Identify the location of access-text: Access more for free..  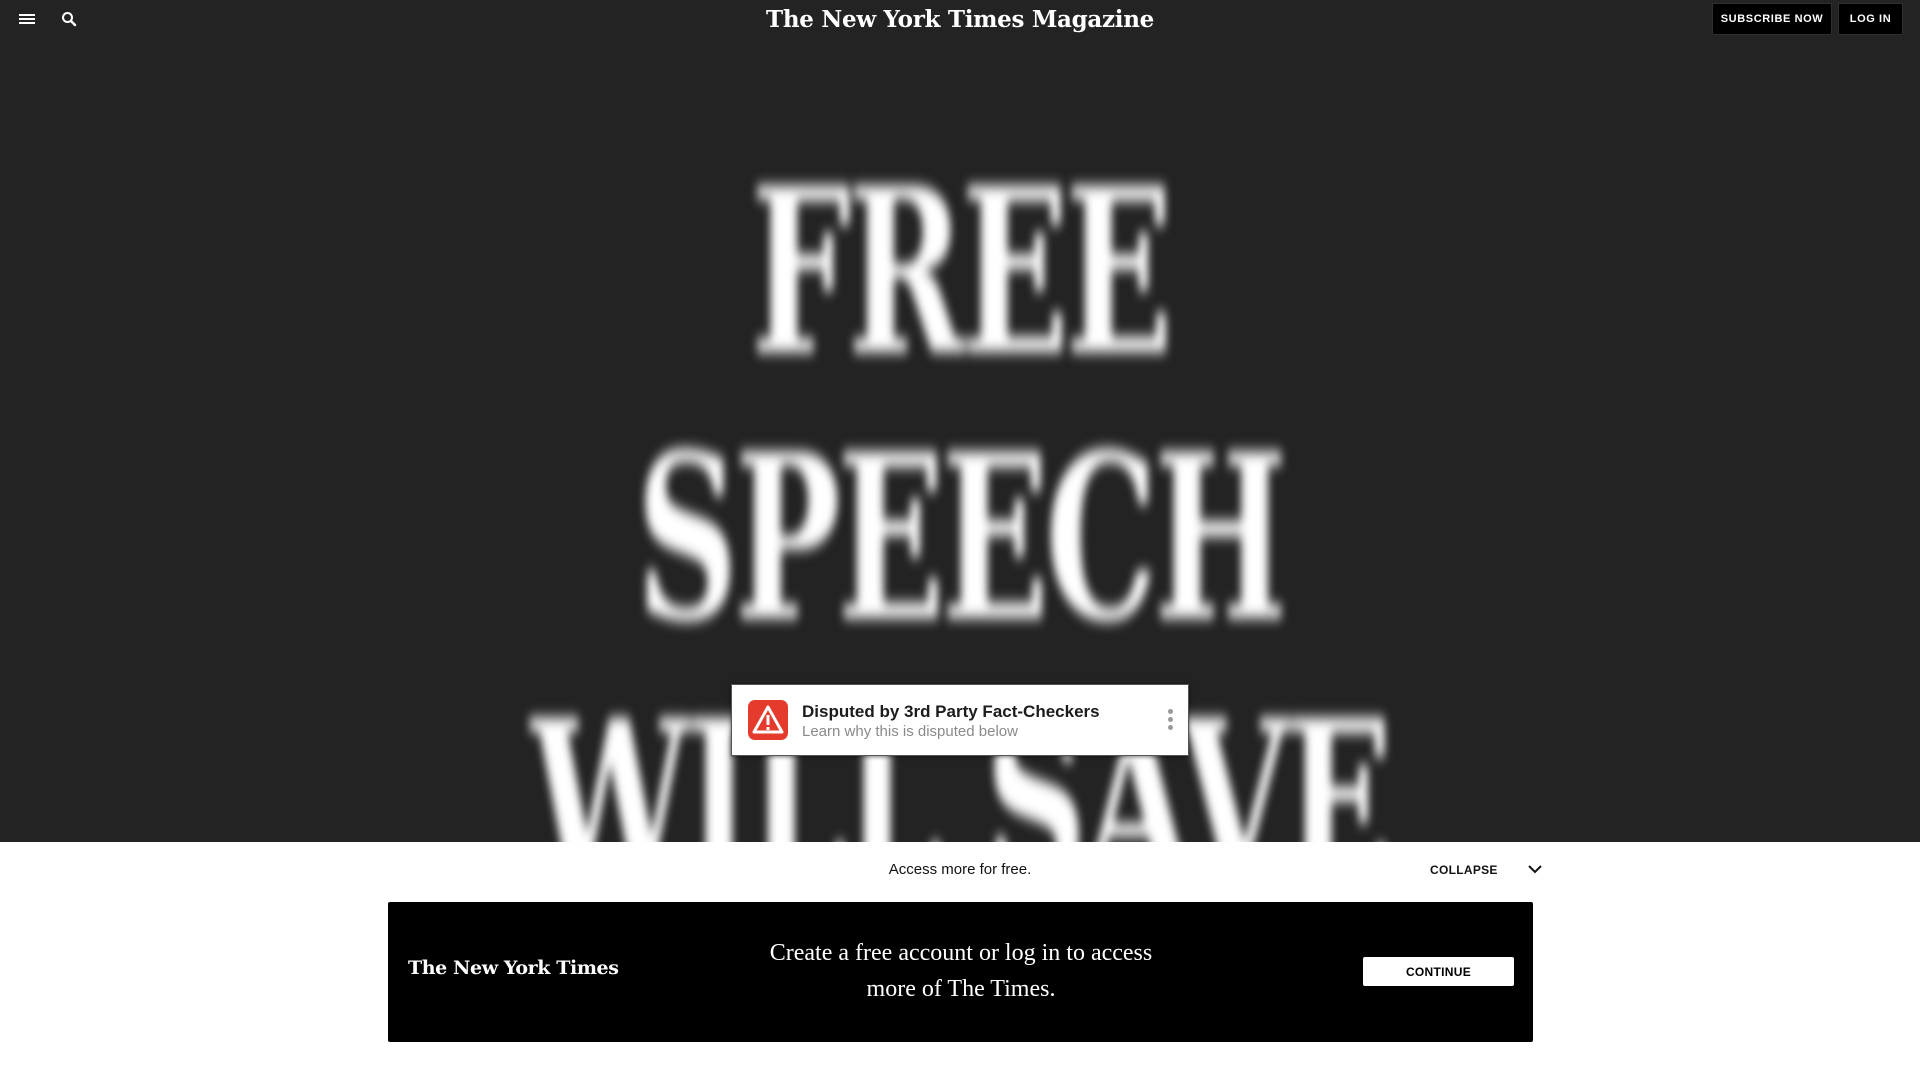
(960, 869).